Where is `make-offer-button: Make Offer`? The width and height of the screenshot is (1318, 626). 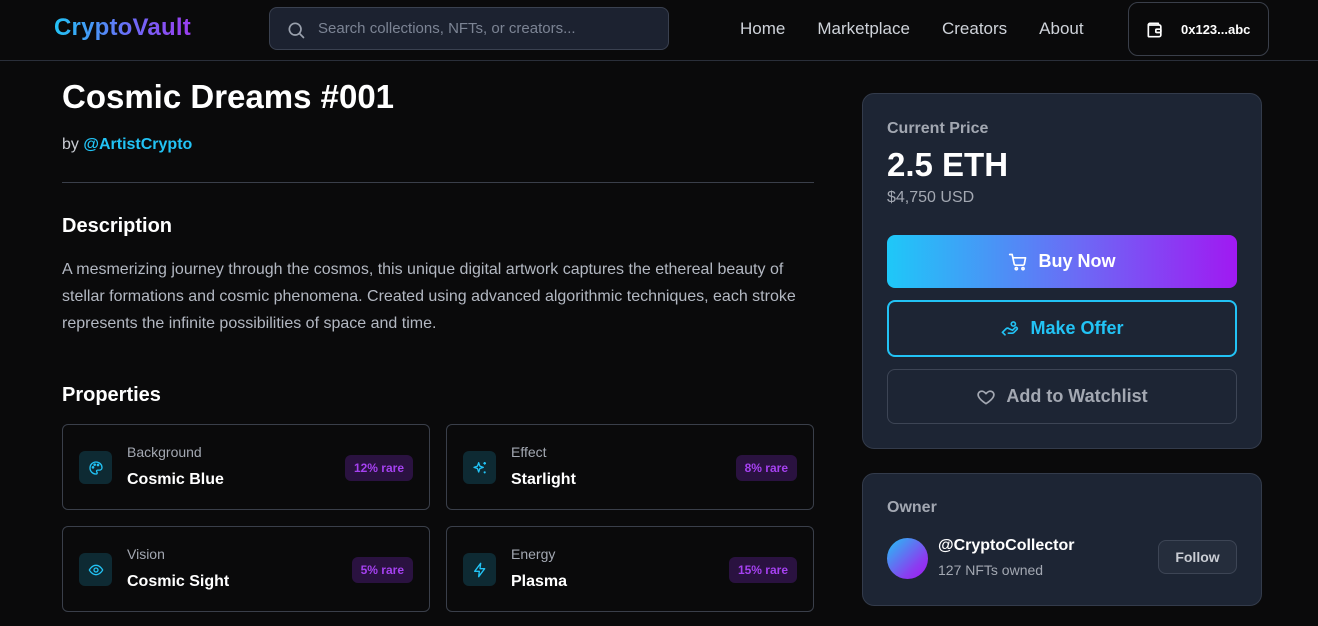 make-offer-button: Make Offer is located at coordinates (1062, 328).